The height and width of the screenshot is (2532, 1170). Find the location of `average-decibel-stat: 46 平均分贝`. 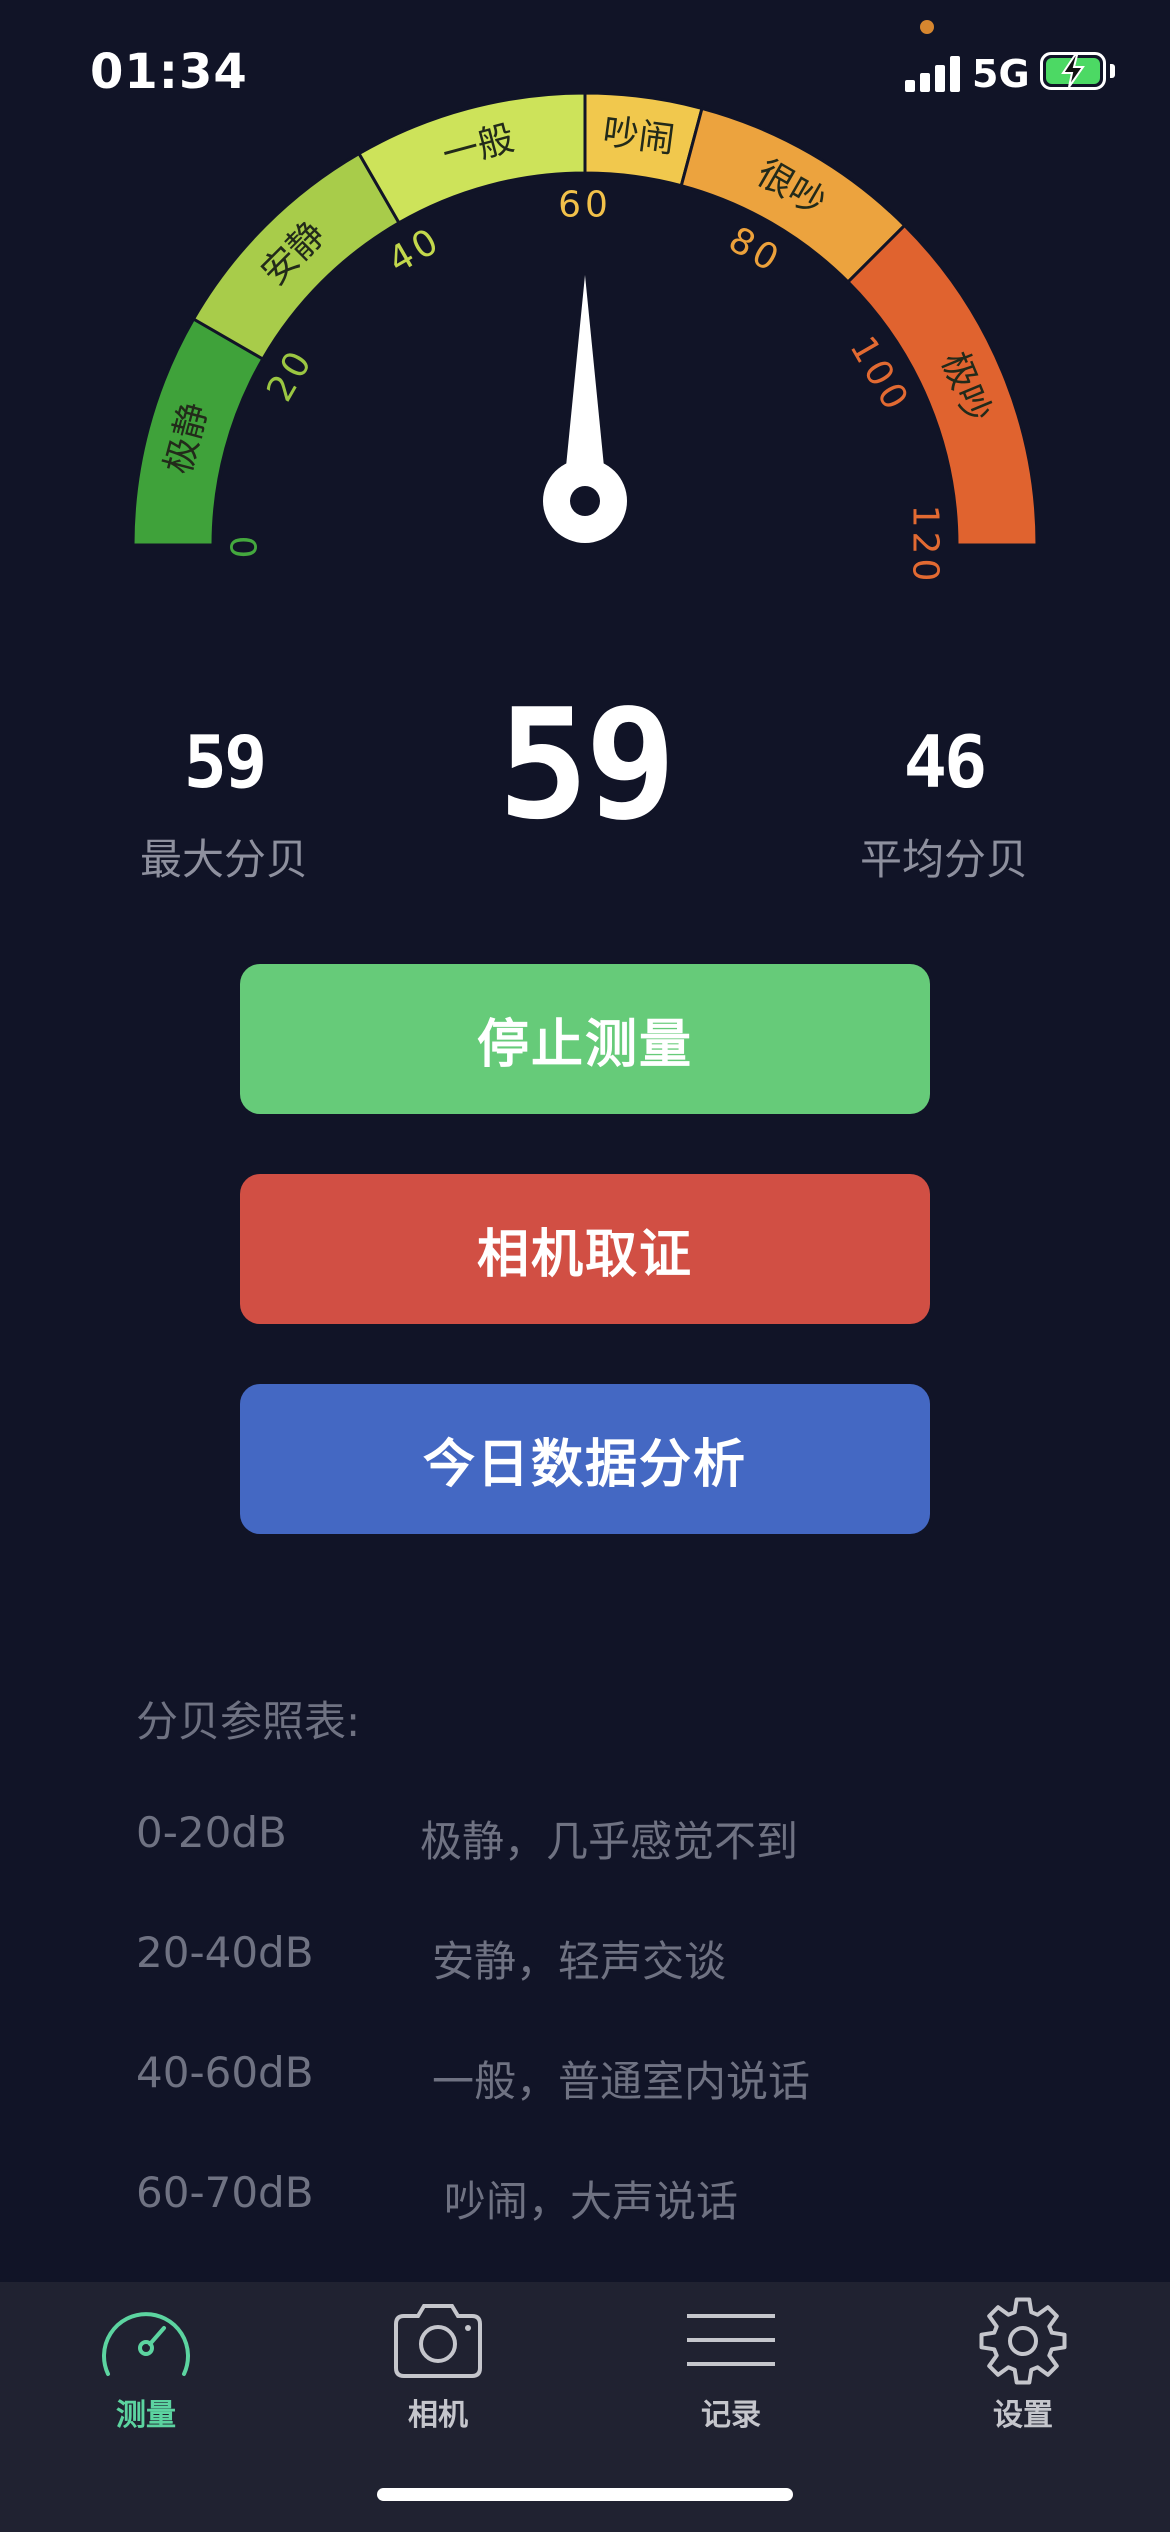

average-decibel-stat: 46 平均分贝 is located at coordinates (944, 803).